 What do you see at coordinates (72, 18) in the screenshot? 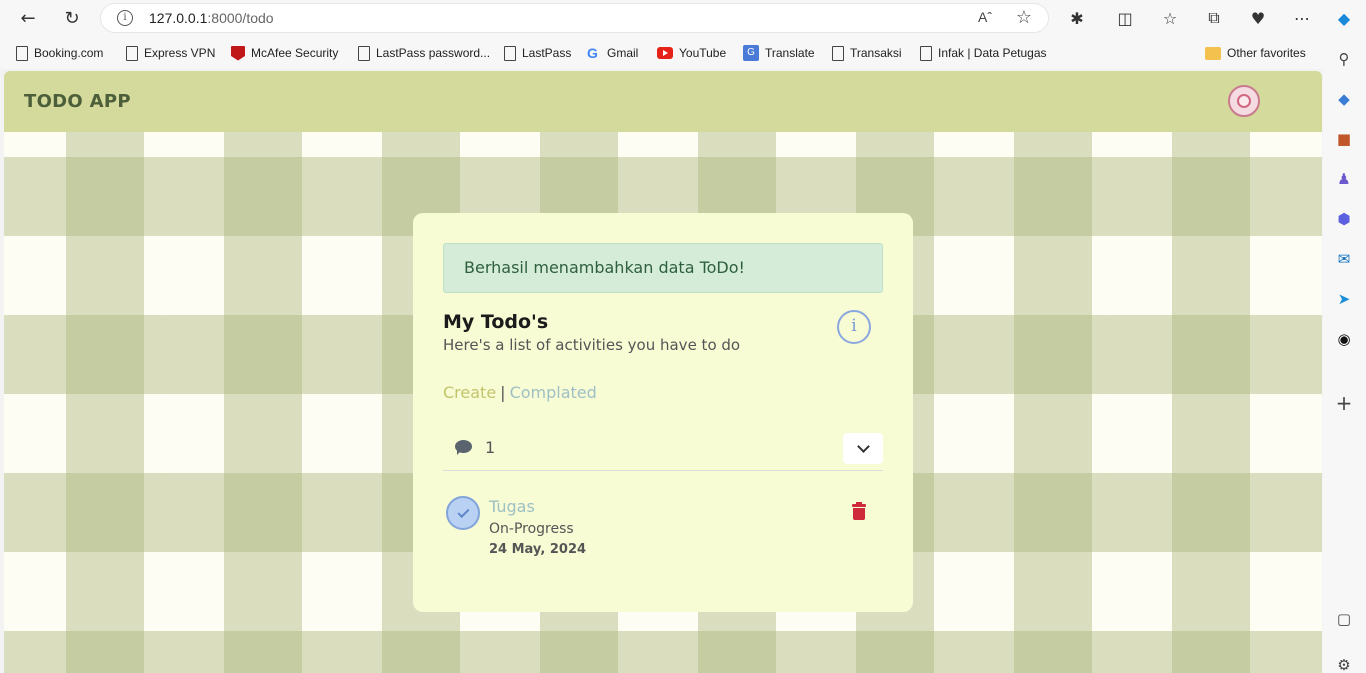
I see `refresh-icon: ↻` at bounding box center [72, 18].